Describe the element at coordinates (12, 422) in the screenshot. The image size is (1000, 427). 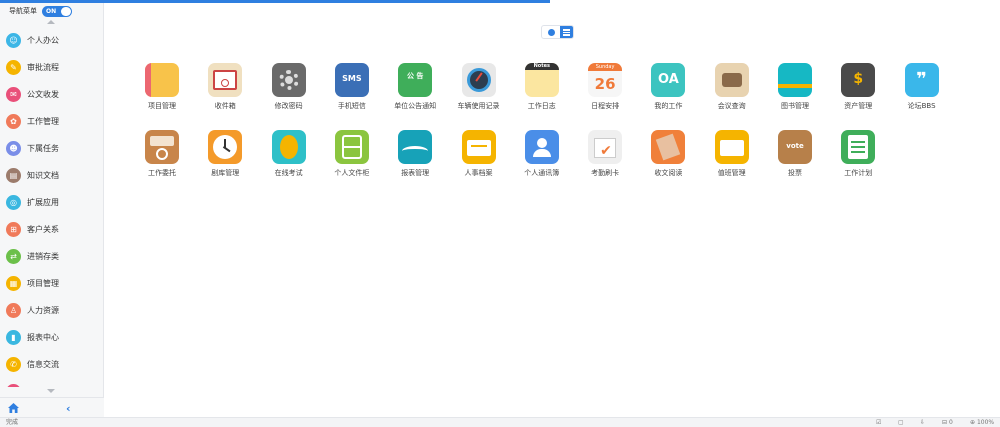
I see `status-text: 完成` at that location.